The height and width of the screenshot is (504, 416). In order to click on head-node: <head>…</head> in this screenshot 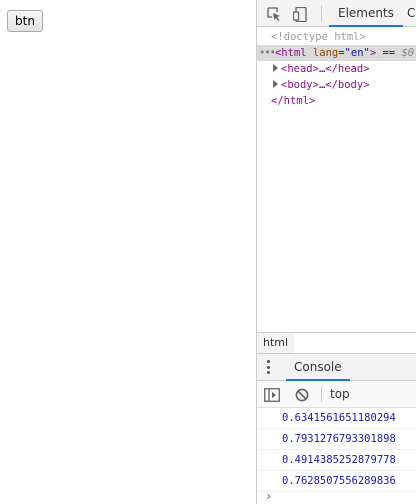, I will do `click(336, 69)`.